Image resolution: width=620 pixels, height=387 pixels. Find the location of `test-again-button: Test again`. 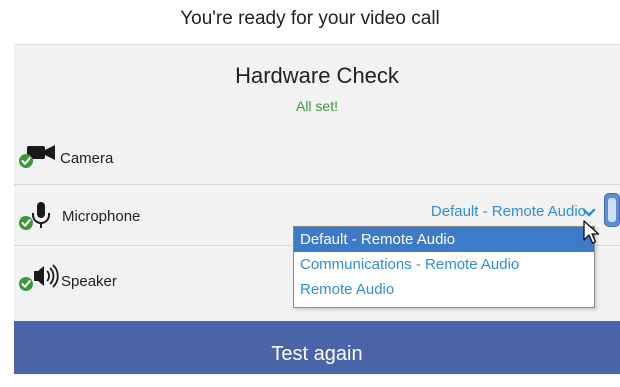

test-again-button: Test again is located at coordinates (317, 347).